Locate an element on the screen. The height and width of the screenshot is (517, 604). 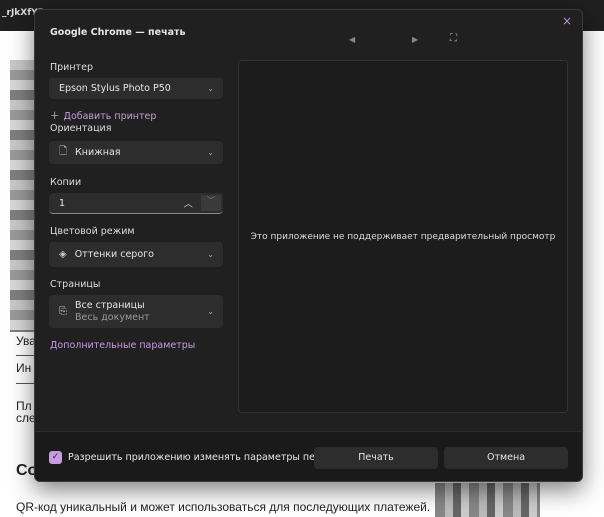
pages-icon: ⎘ is located at coordinates (63, 311).